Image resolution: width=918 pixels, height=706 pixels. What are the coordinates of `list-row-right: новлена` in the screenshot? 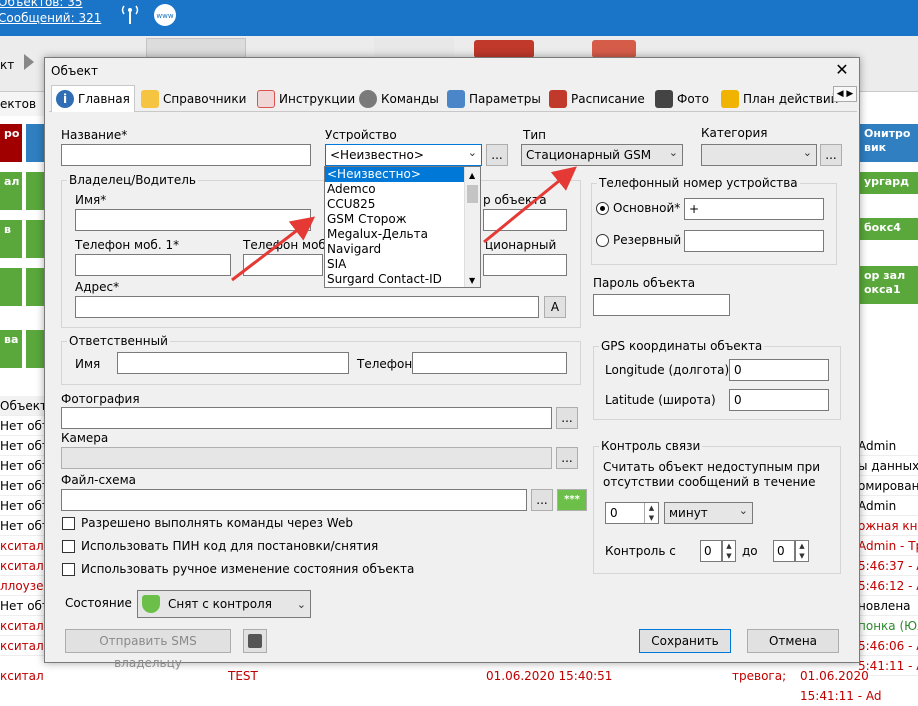 It's located at (888, 606).